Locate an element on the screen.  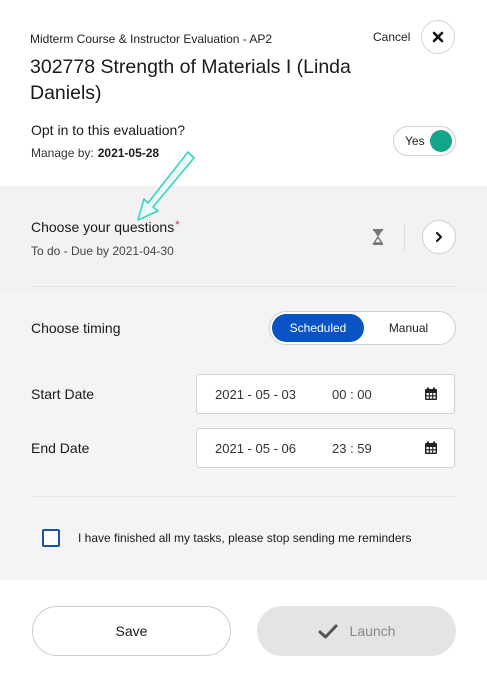
end-date-field: 2021 - 05 - 06 23 : 59 is located at coordinates (325, 448).